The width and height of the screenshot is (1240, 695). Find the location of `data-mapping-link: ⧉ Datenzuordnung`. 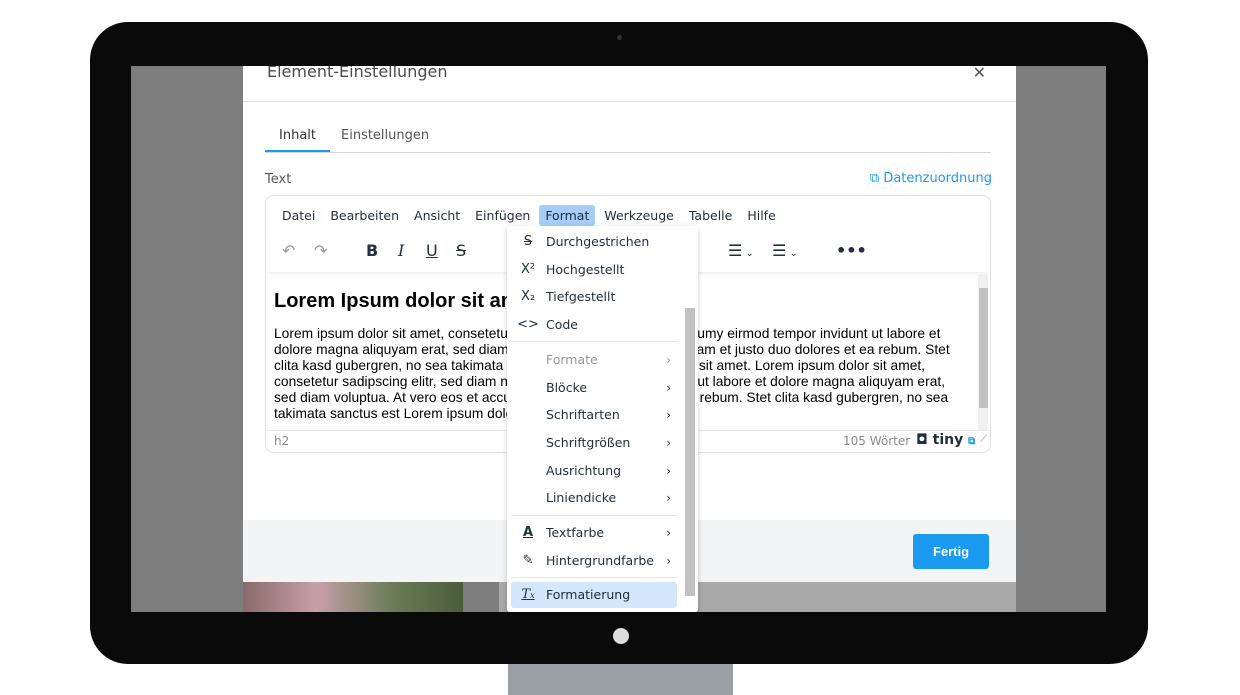

data-mapping-link: ⧉ Datenzuordnung is located at coordinates (931, 178).